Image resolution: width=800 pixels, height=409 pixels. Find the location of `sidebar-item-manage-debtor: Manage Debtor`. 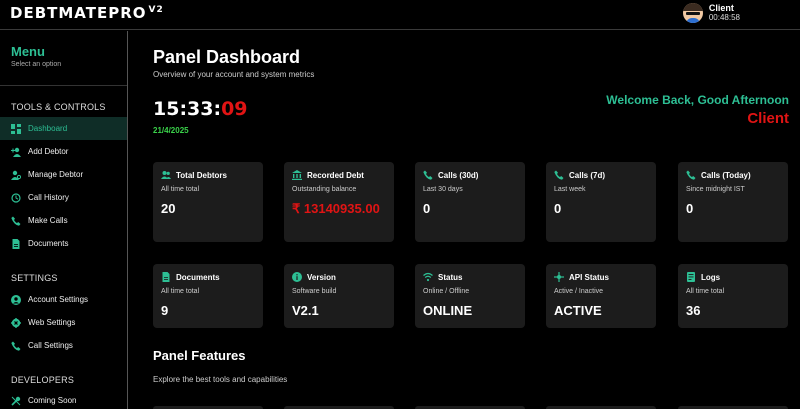

sidebar-item-manage-debtor: Manage Debtor is located at coordinates (63, 174).